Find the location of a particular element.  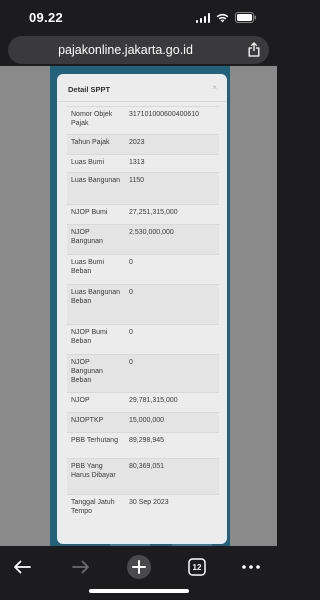

detail-value: 15,000,000 is located at coordinates (172, 422).